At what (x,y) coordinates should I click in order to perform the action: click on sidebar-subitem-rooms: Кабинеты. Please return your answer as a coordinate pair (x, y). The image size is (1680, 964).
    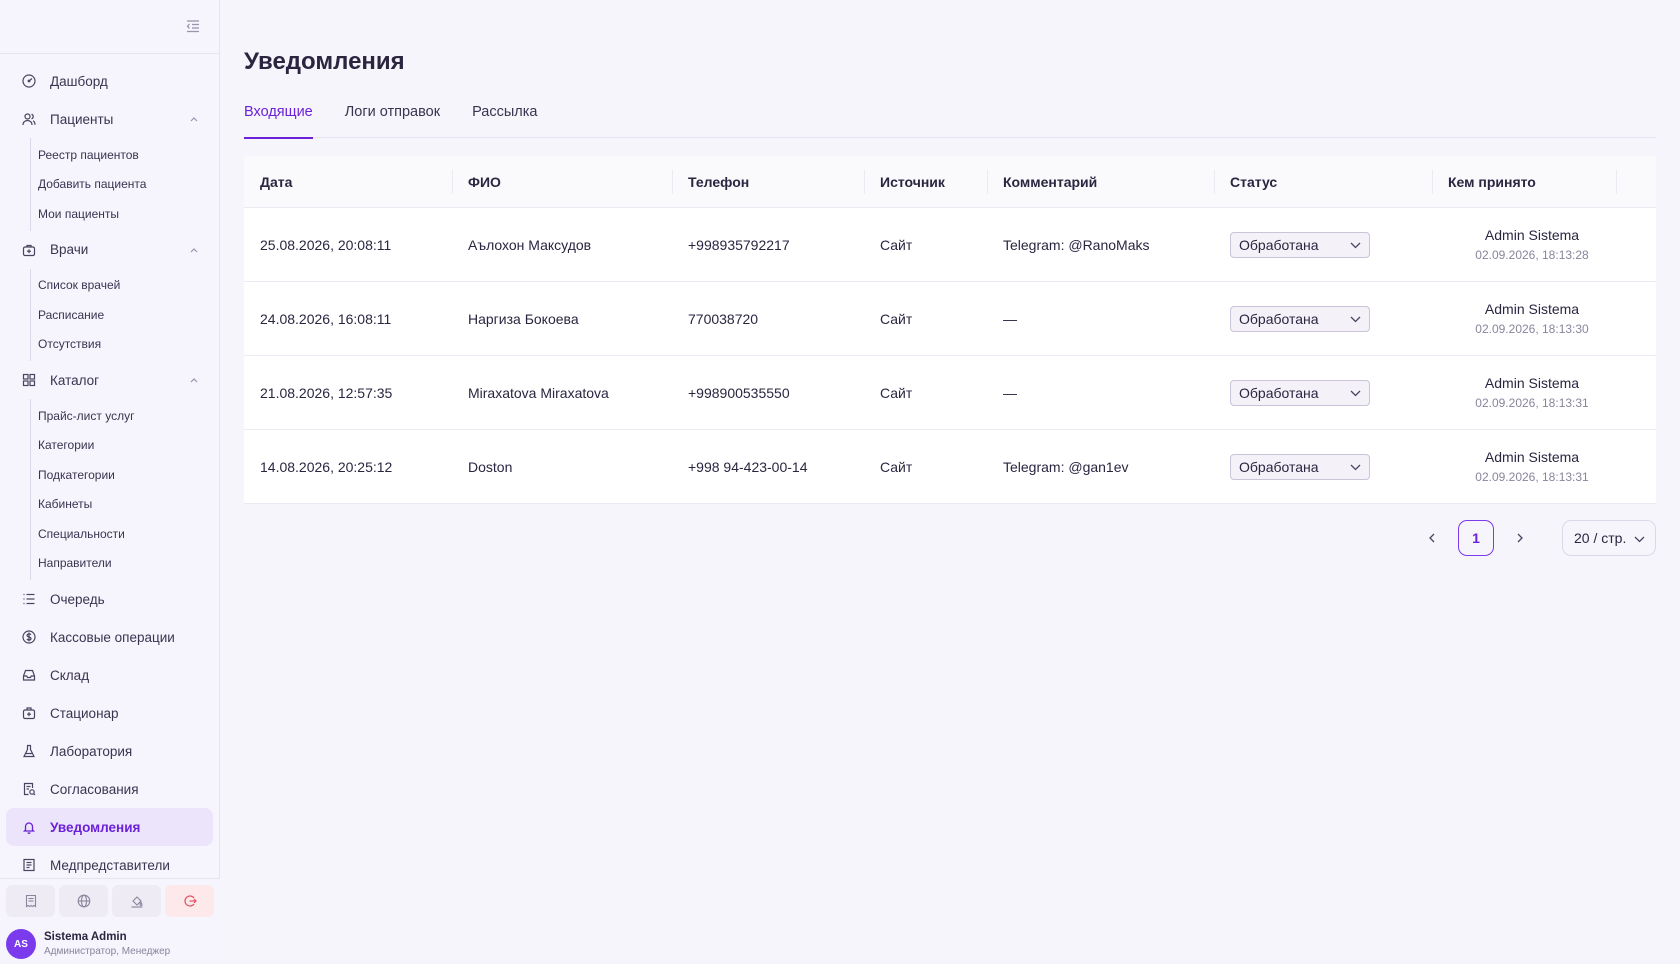
    Looking at the image, I should click on (125, 505).